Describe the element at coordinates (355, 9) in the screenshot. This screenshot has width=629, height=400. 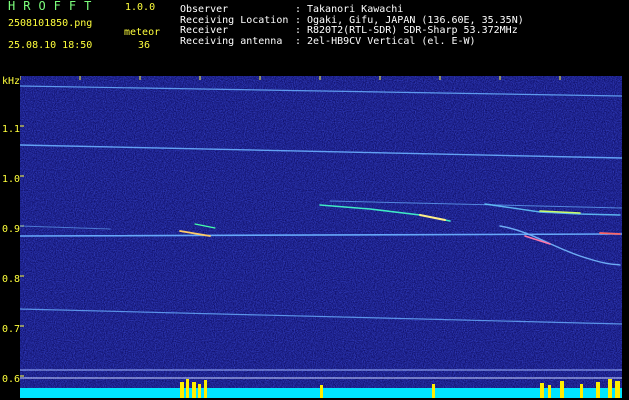
I see `info-value: Takanori Kawachi` at that location.